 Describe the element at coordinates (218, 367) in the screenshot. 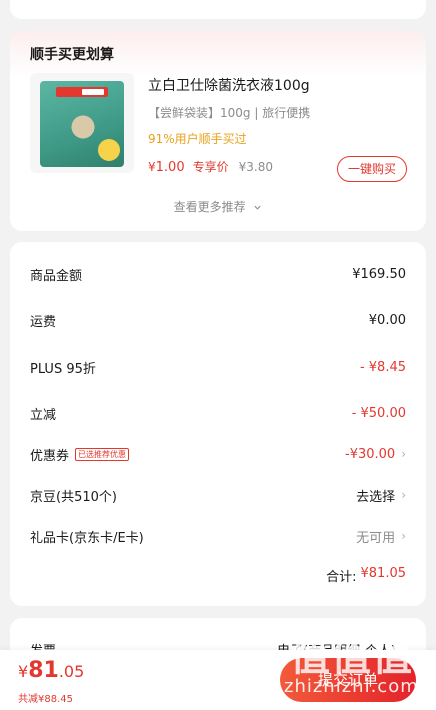

I see `row-plus-discount: PLUS 95折 - ¥8.45` at that location.